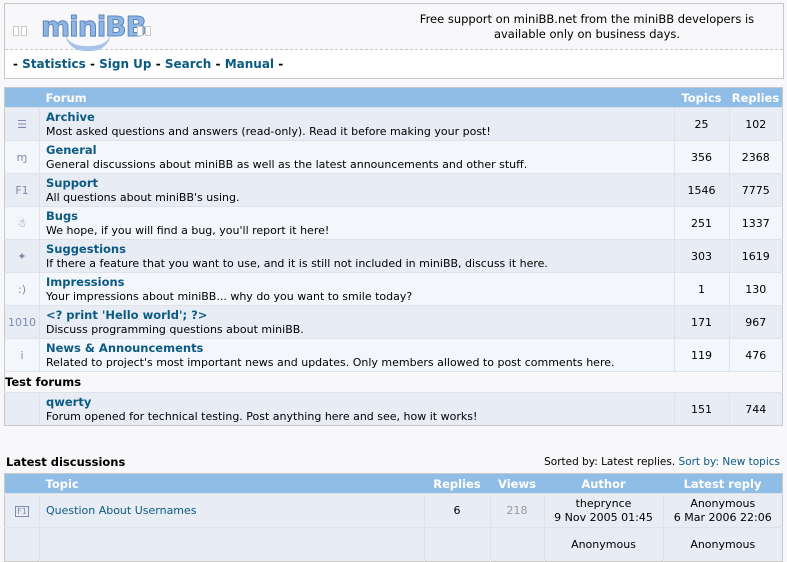  What do you see at coordinates (22, 322) in the screenshot?
I see `binary-code-icon: 1010` at bounding box center [22, 322].